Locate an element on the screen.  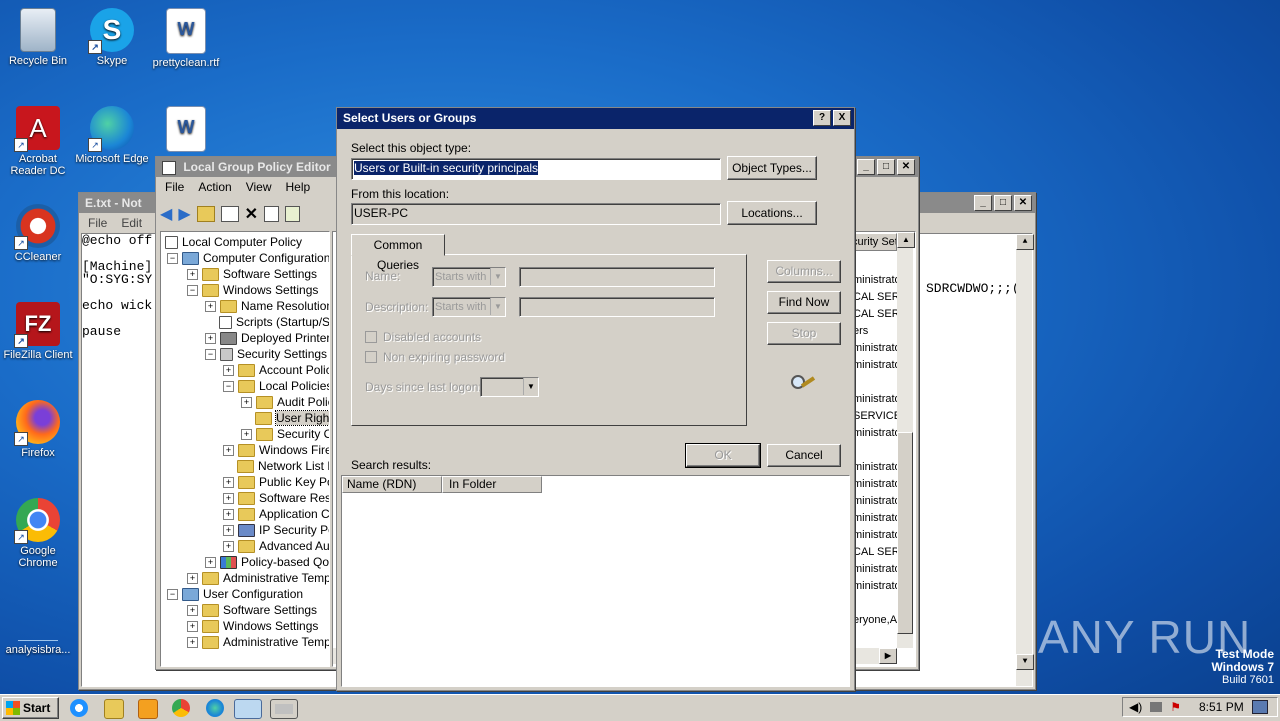
column-header-security-setting: curity Sett is located at coordinates (874, 242).